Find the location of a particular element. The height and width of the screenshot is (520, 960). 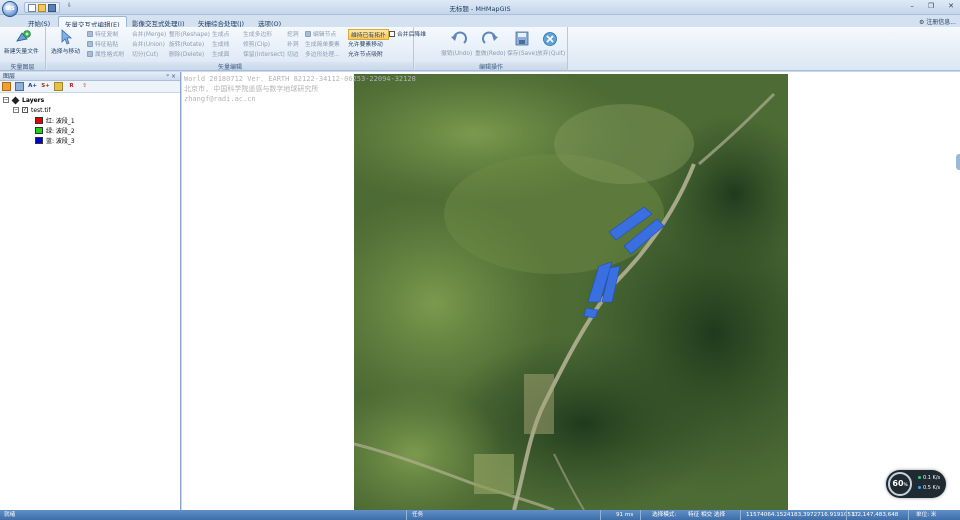

dig-hole-button: 挖洞 is located at coordinates (293, 33).